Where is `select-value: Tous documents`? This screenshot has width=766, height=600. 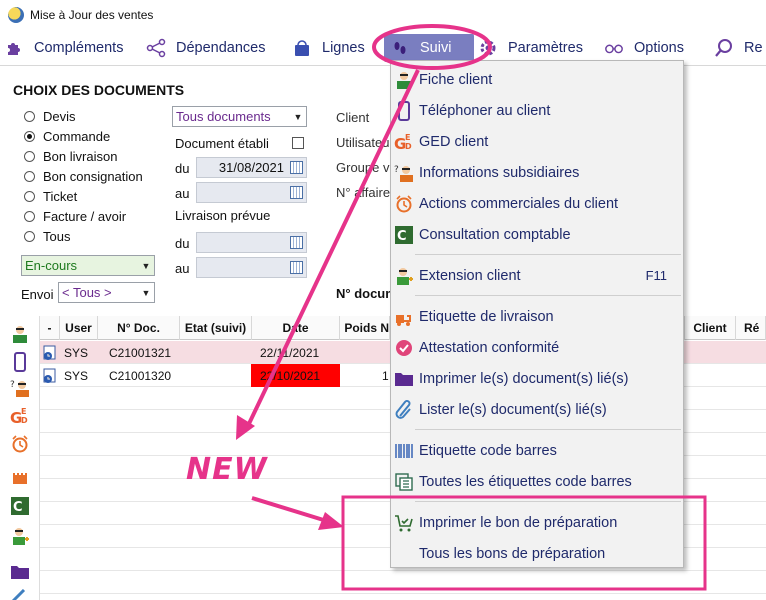 select-value: Tous documents is located at coordinates (223, 116).